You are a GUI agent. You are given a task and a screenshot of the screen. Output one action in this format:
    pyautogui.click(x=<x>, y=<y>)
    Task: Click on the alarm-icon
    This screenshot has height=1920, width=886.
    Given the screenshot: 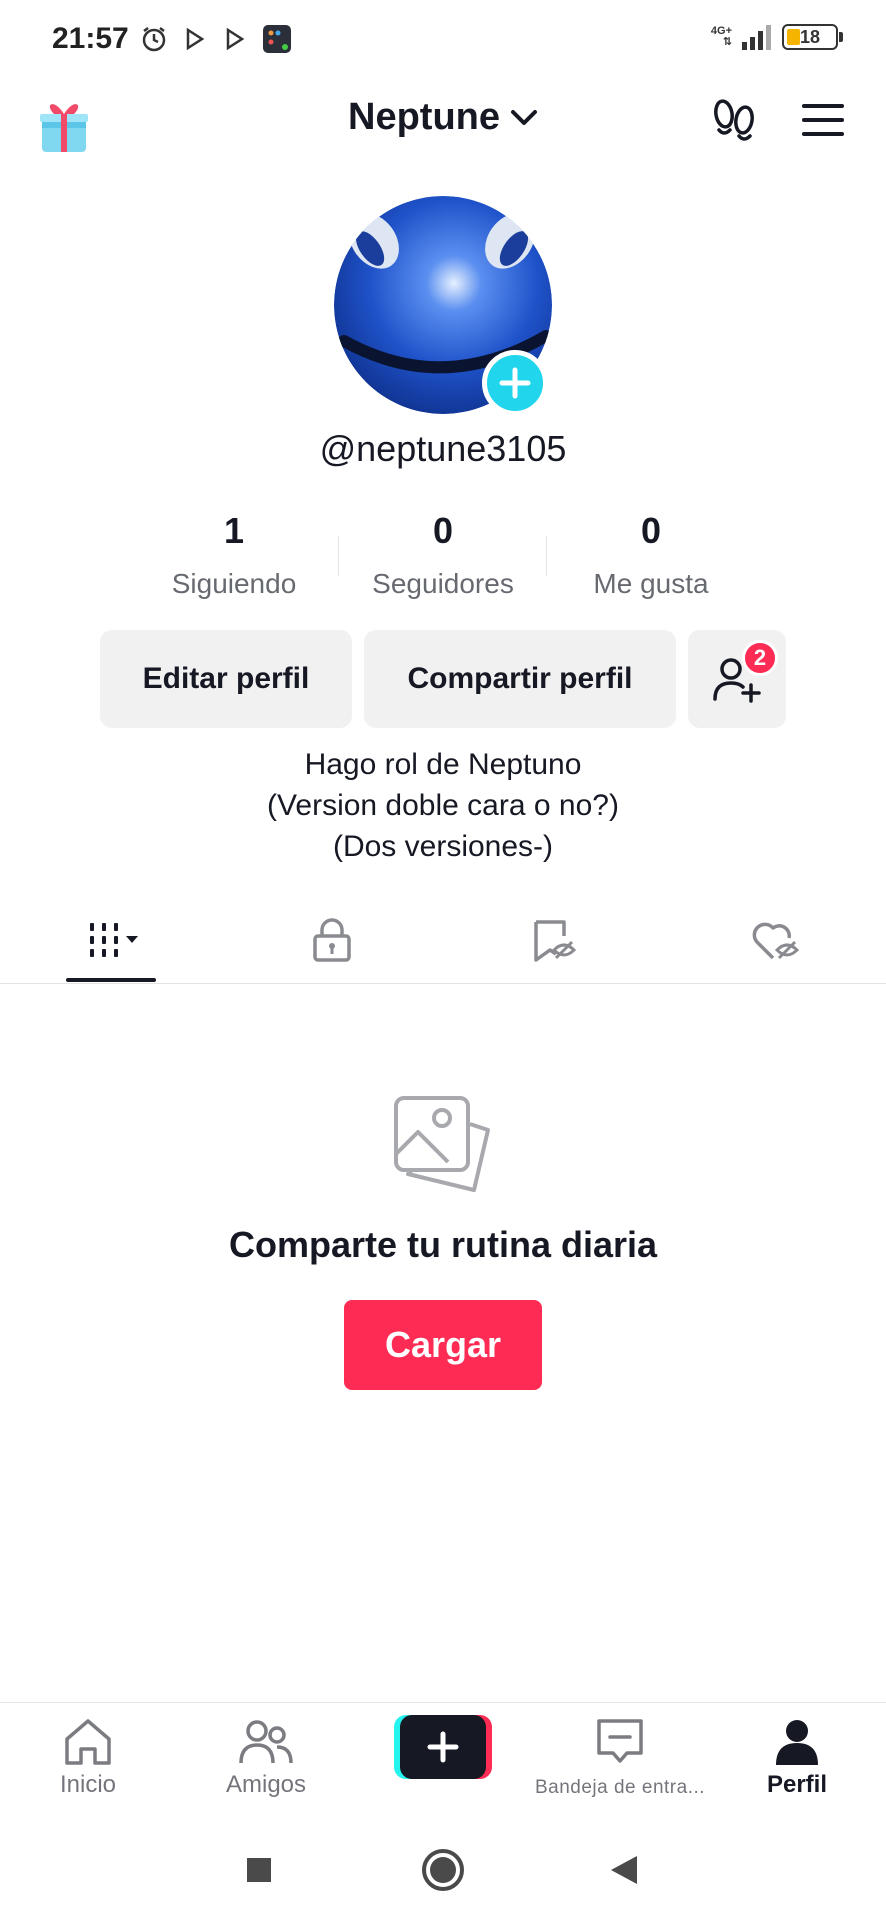 What is the action you would take?
    pyautogui.click(x=154, y=39)
    